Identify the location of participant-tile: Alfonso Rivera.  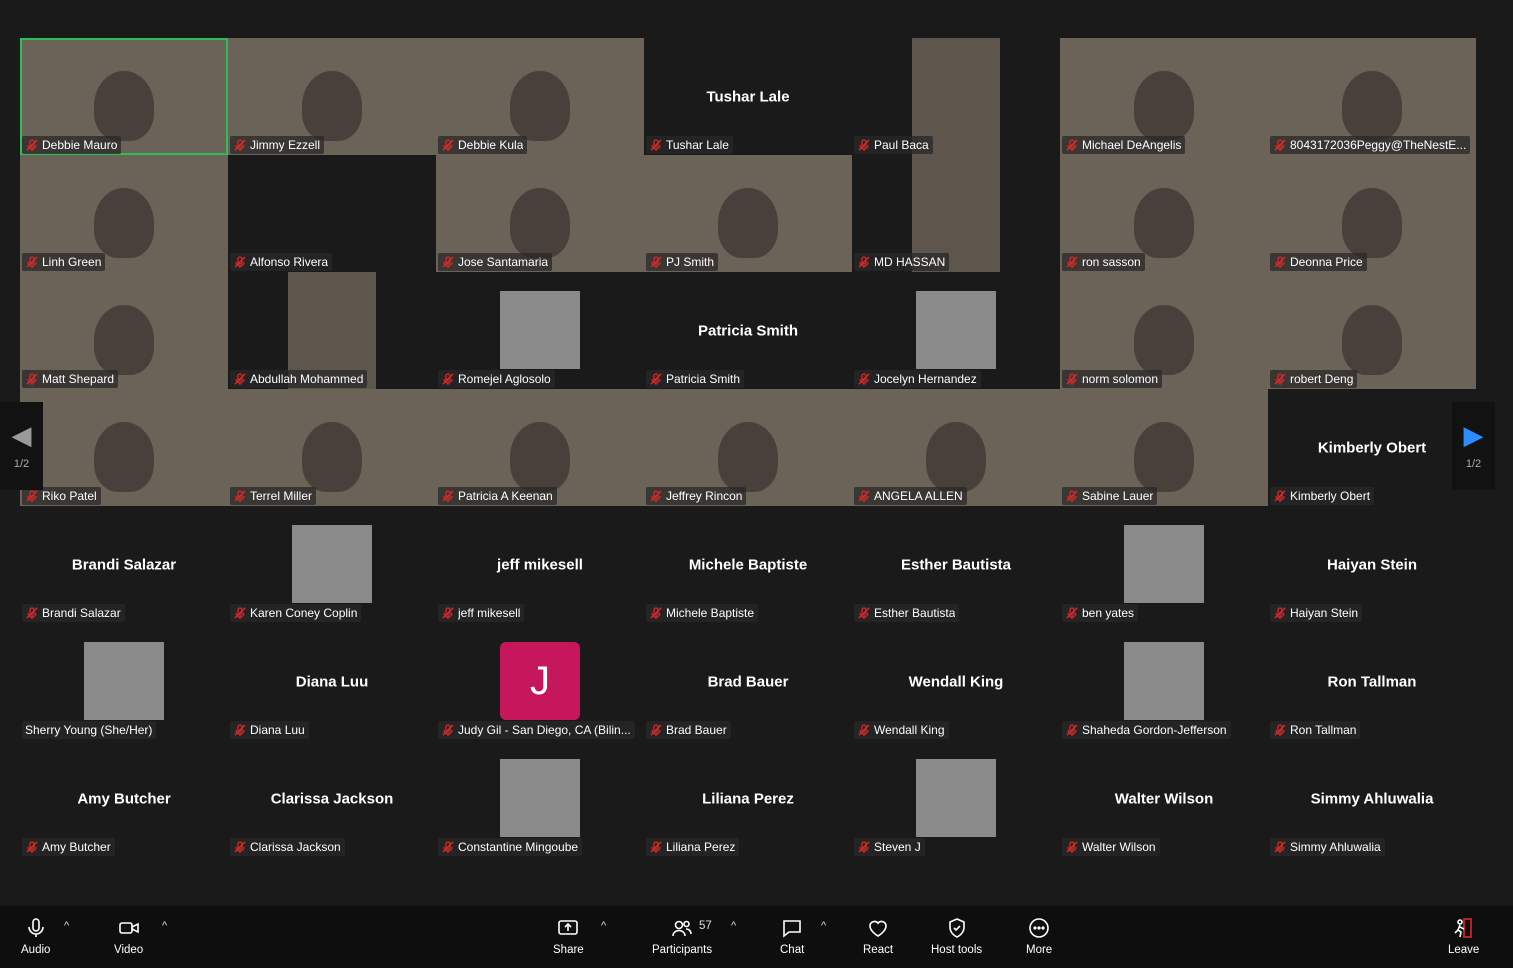
(332, 213).